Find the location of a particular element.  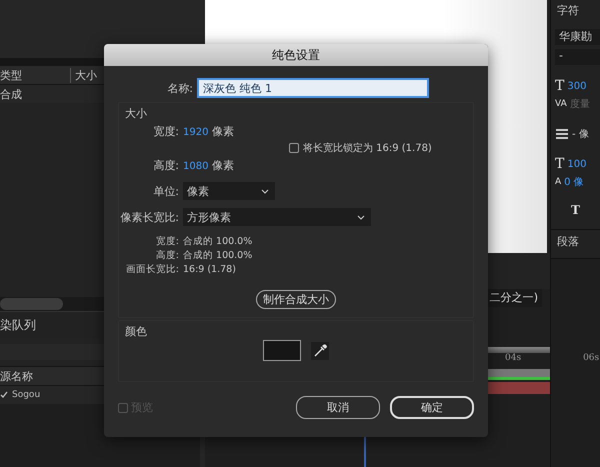

info-label: 宽度: is located at coordinates (166, 241).